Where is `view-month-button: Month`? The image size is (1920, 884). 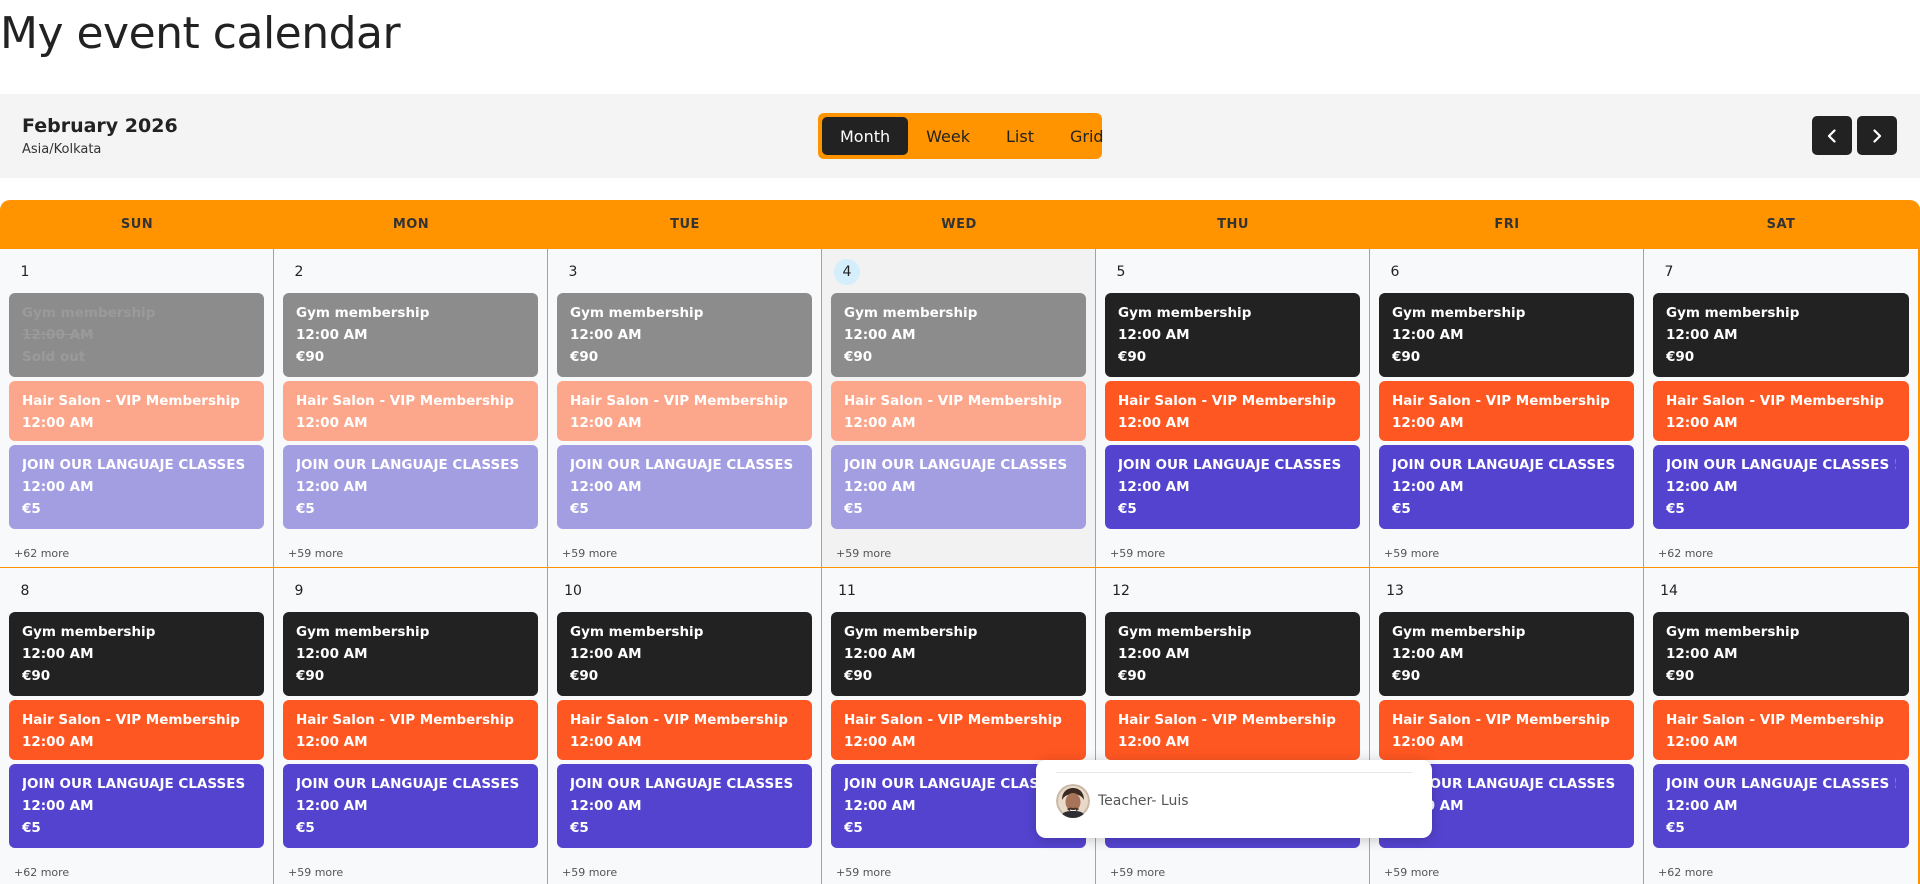 view-month-button: Month is located at coordinates (865, 136).